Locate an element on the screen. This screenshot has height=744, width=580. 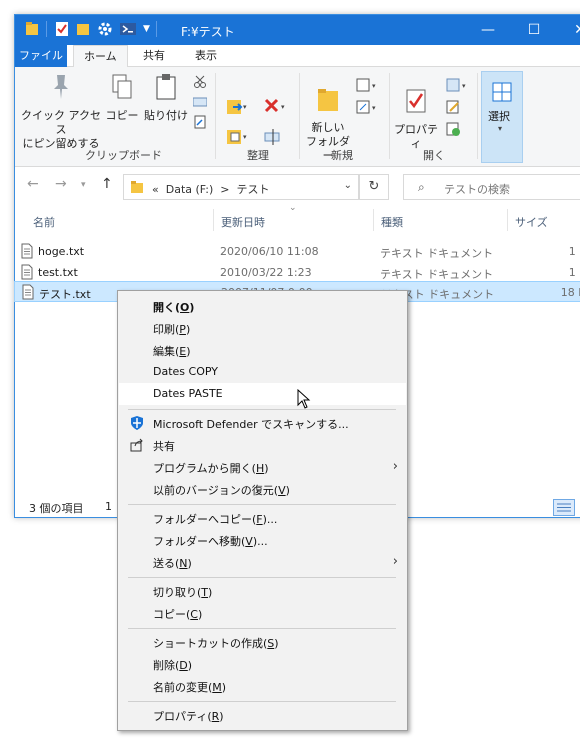
move-to-icon: ▾ is located at coordinates (237, 107).